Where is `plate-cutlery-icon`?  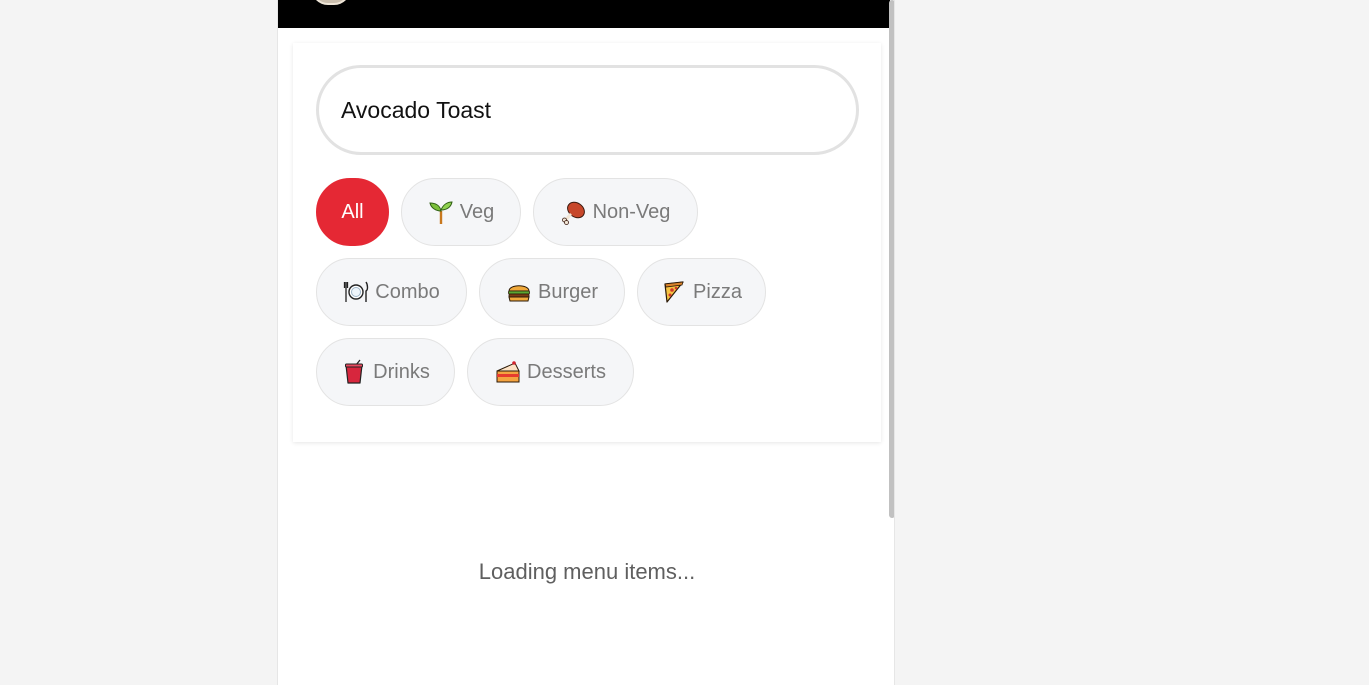 plate-cutlery-icon is located at coordinates (356, 292).